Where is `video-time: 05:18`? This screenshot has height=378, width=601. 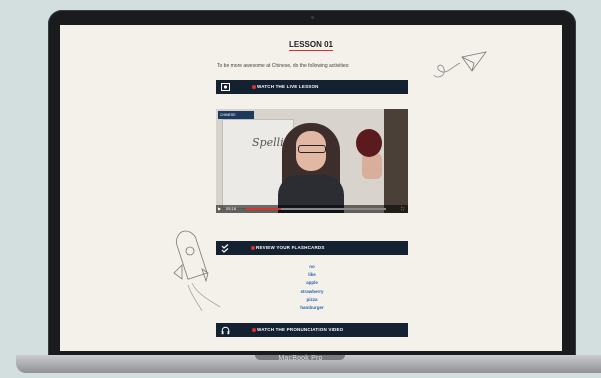 video-time: 05:18 is located at coordinates (231, 208).